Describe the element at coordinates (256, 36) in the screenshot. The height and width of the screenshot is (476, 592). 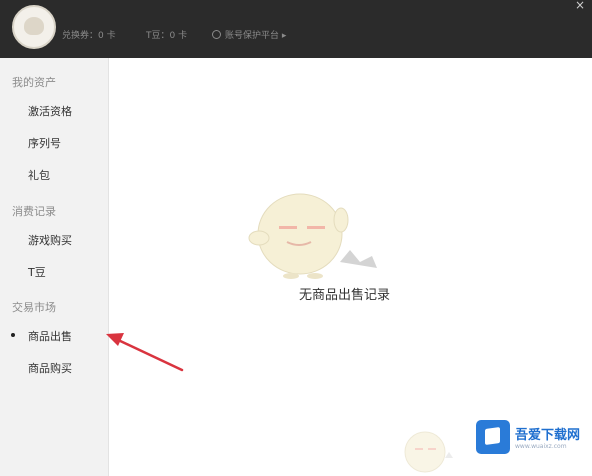
I see `account-protect-label: 账号保护平台 ▸` at that location.